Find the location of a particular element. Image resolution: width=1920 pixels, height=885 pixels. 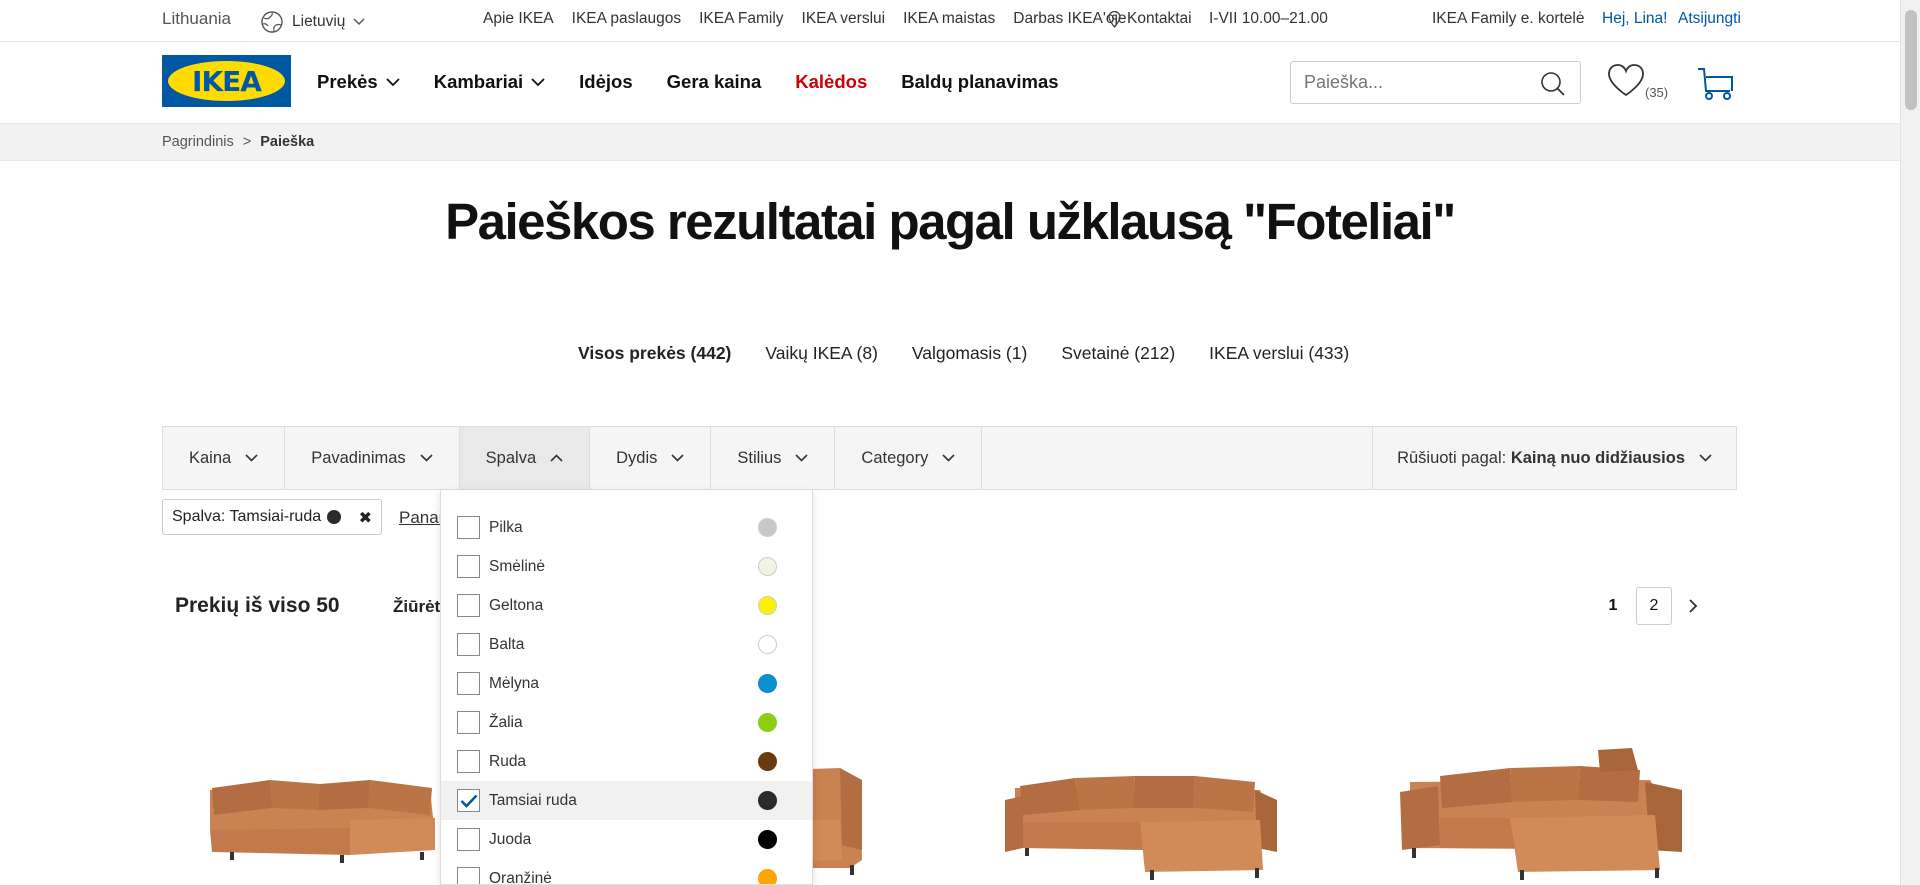

color-option-label: Ruda is located at coordinates (508, 761).